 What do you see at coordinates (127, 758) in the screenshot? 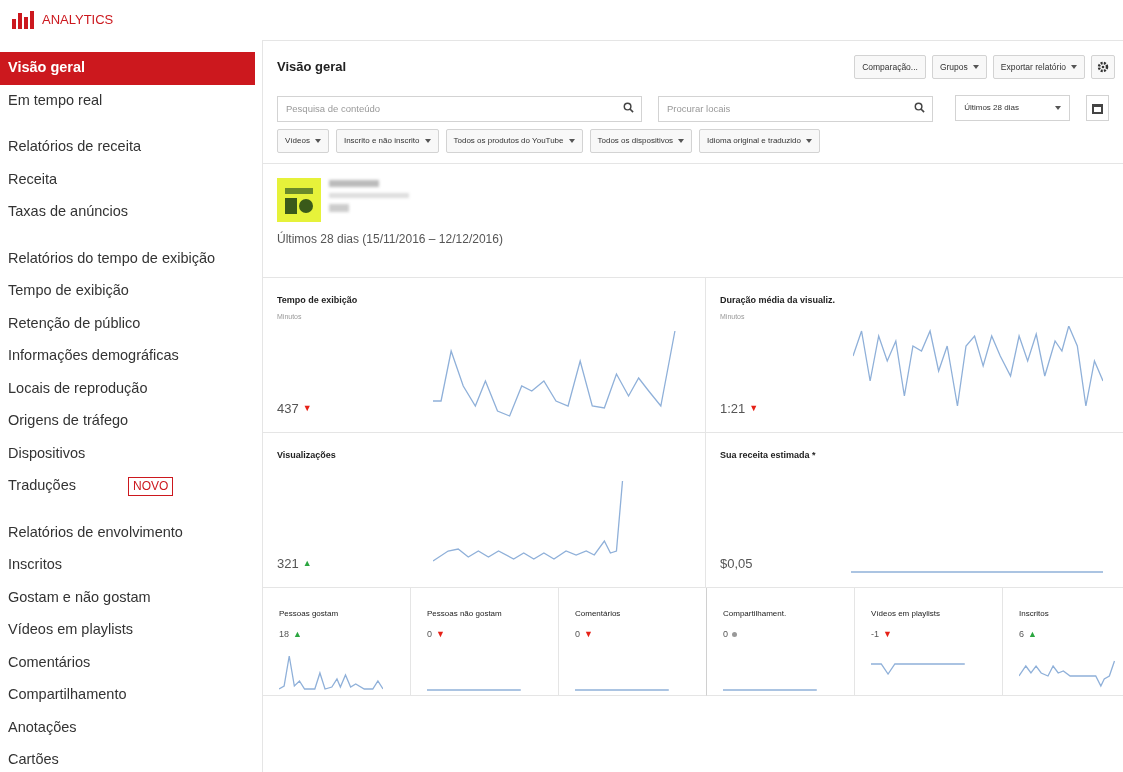
I see `sidebar-item: Cartões` at bounding box center [127, 758].